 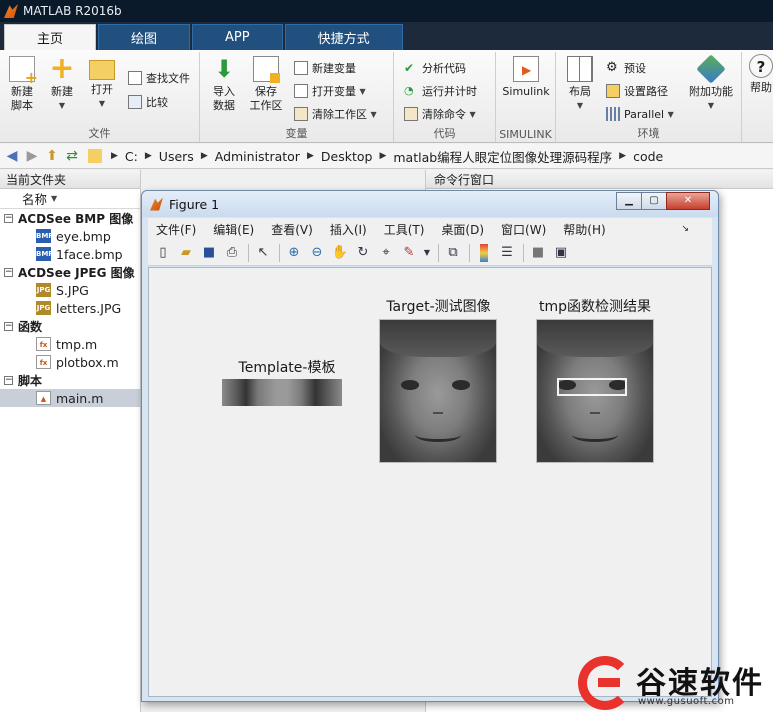 I want to click on preferences-button: ⚙ 预设, so click(x=626, y=68).